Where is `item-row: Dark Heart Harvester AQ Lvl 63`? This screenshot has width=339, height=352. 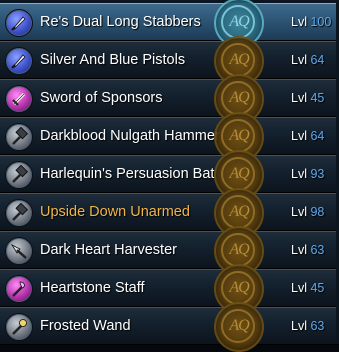 item-row: Dark Heart Harvester AQ Lvl 63 is located at coordinates (169, 251).